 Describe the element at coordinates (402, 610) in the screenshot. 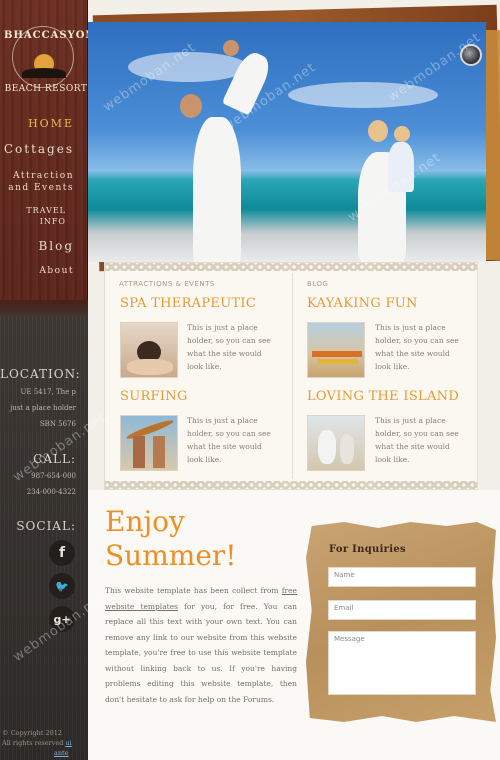

I see `email-field: Email` at that location.